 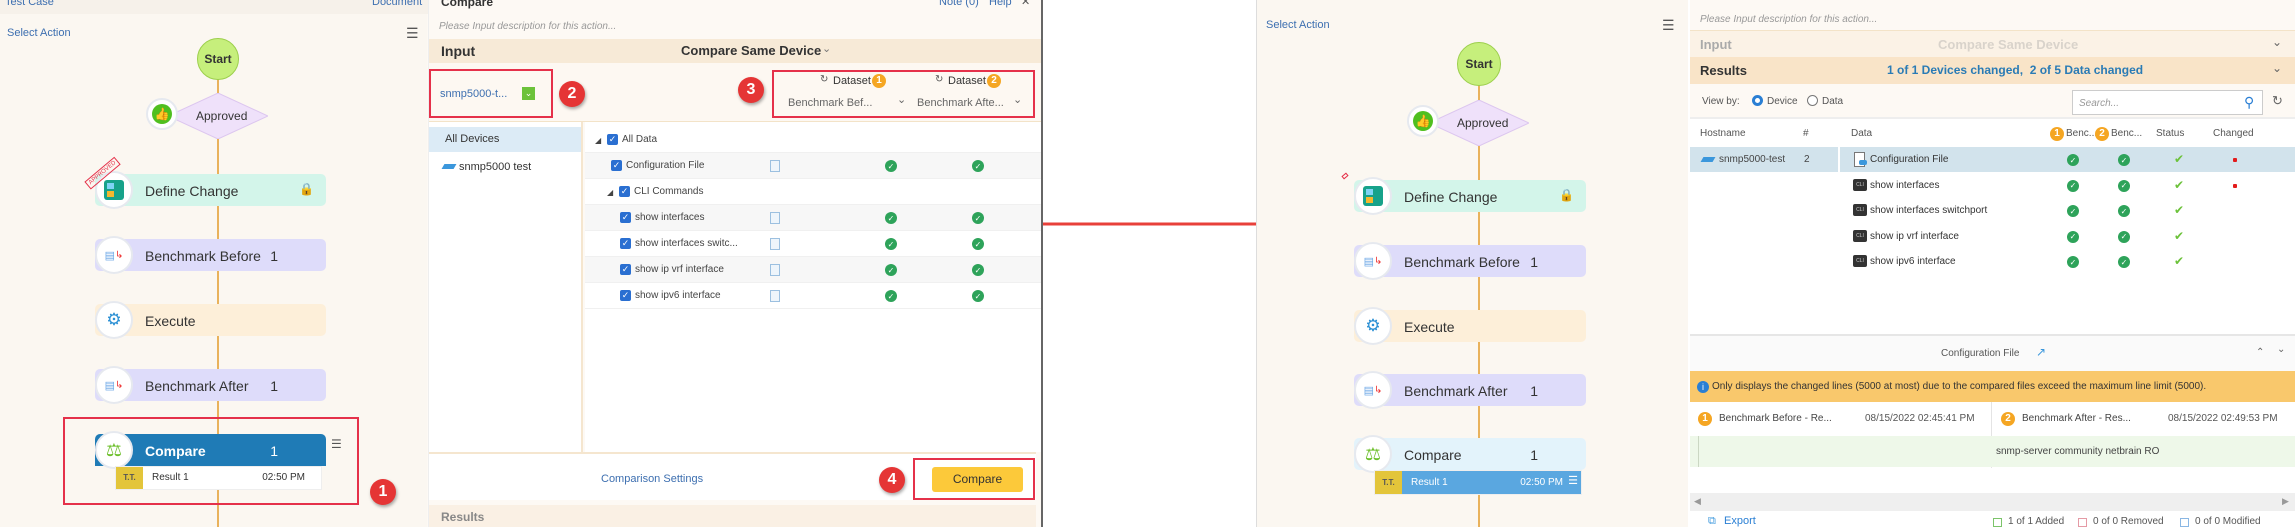 I want to click on gears-icon: ⚙, so click(x=1373, y=326).